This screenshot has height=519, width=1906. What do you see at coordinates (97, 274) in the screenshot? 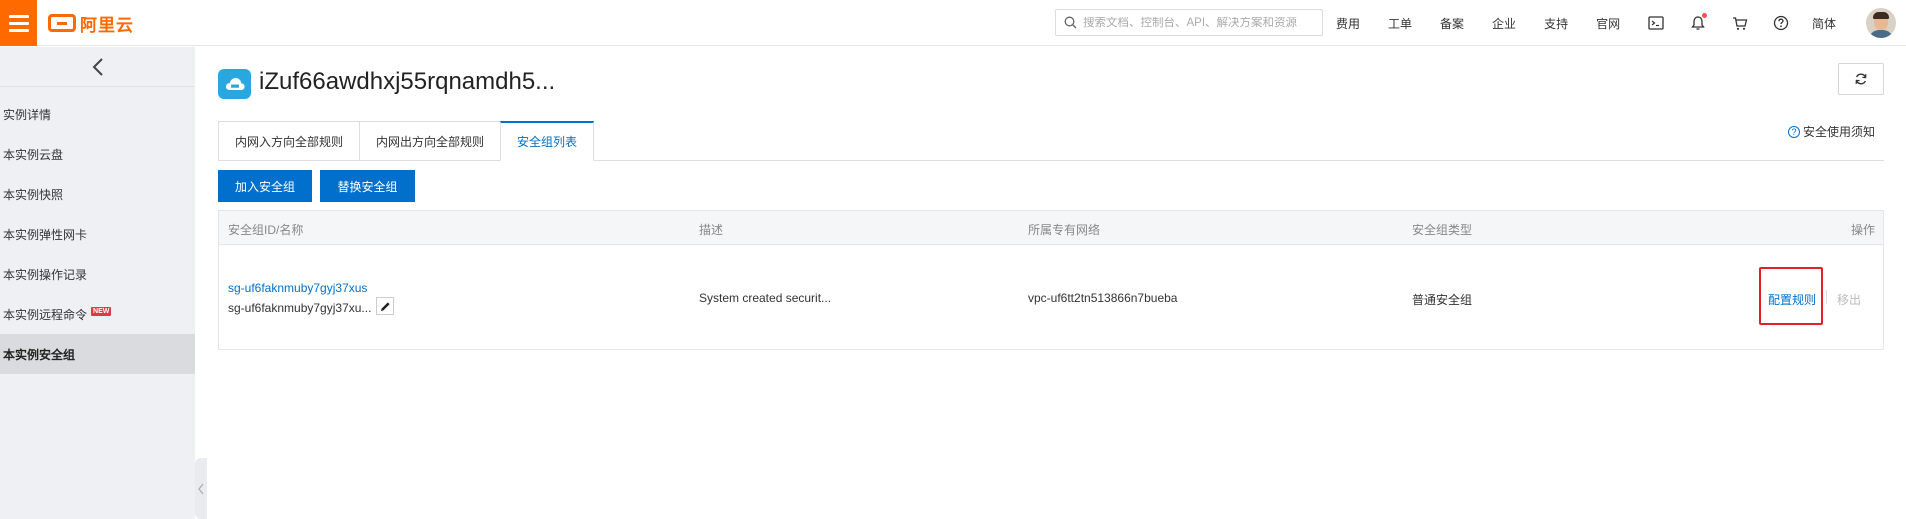
I see `sidebar-item-operation-logs: 本实例操作记录` at bounding box center [97, 274].